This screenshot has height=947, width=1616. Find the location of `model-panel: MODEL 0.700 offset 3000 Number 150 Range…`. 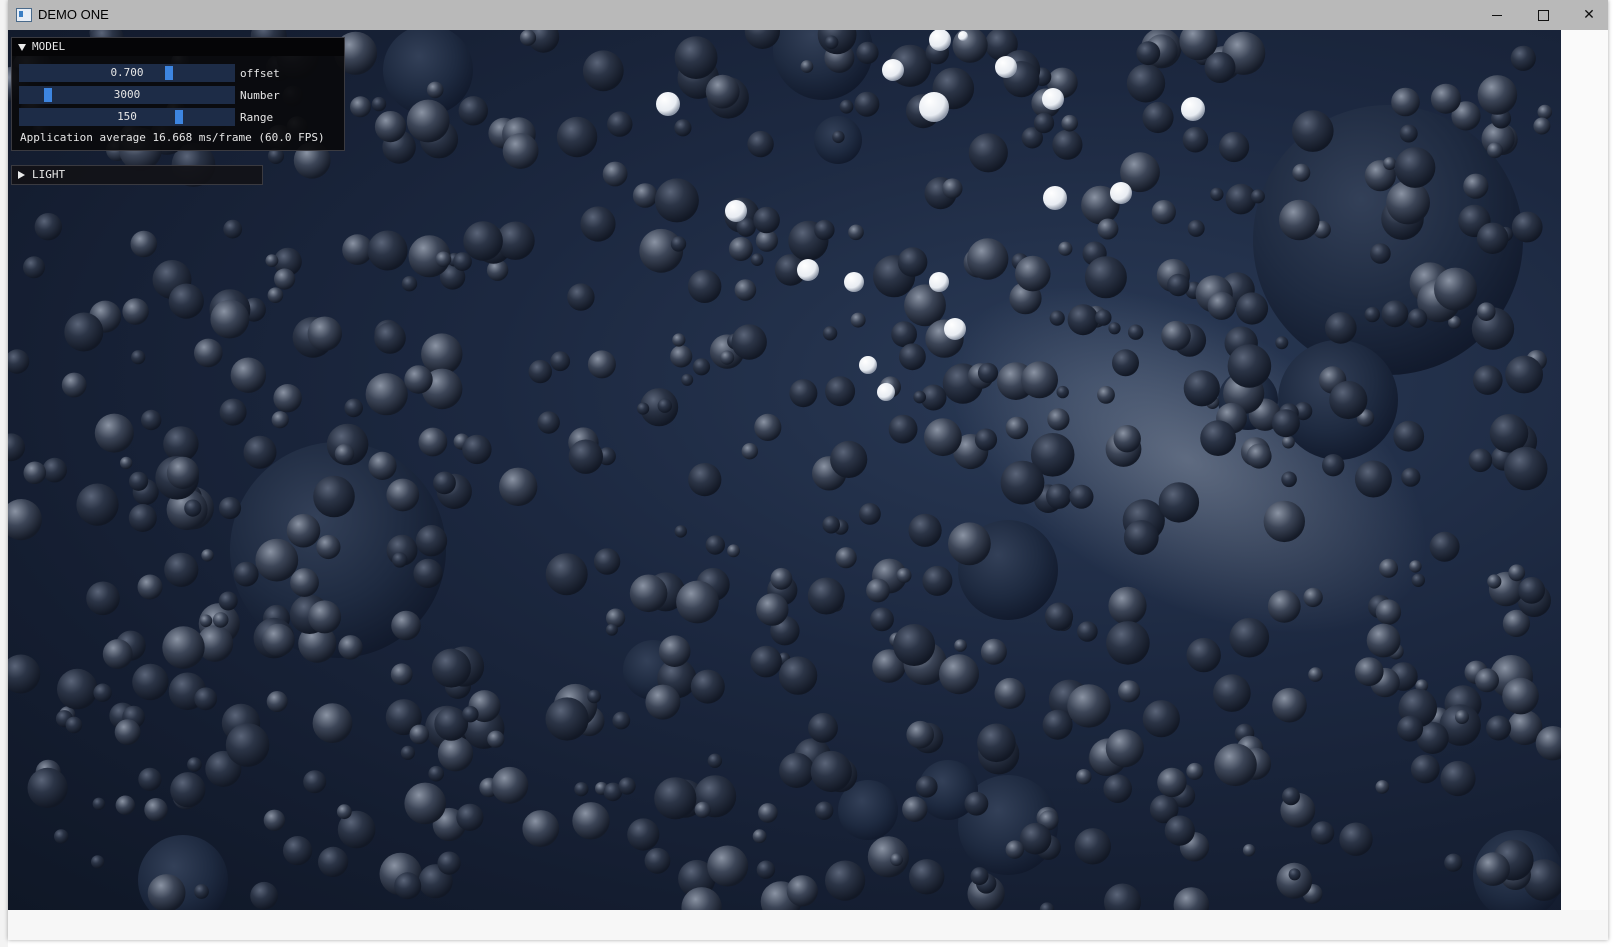

model-panel: MODEL 0.700 offset 3000 Number 150 Range… is located at coordinates (178, 94).